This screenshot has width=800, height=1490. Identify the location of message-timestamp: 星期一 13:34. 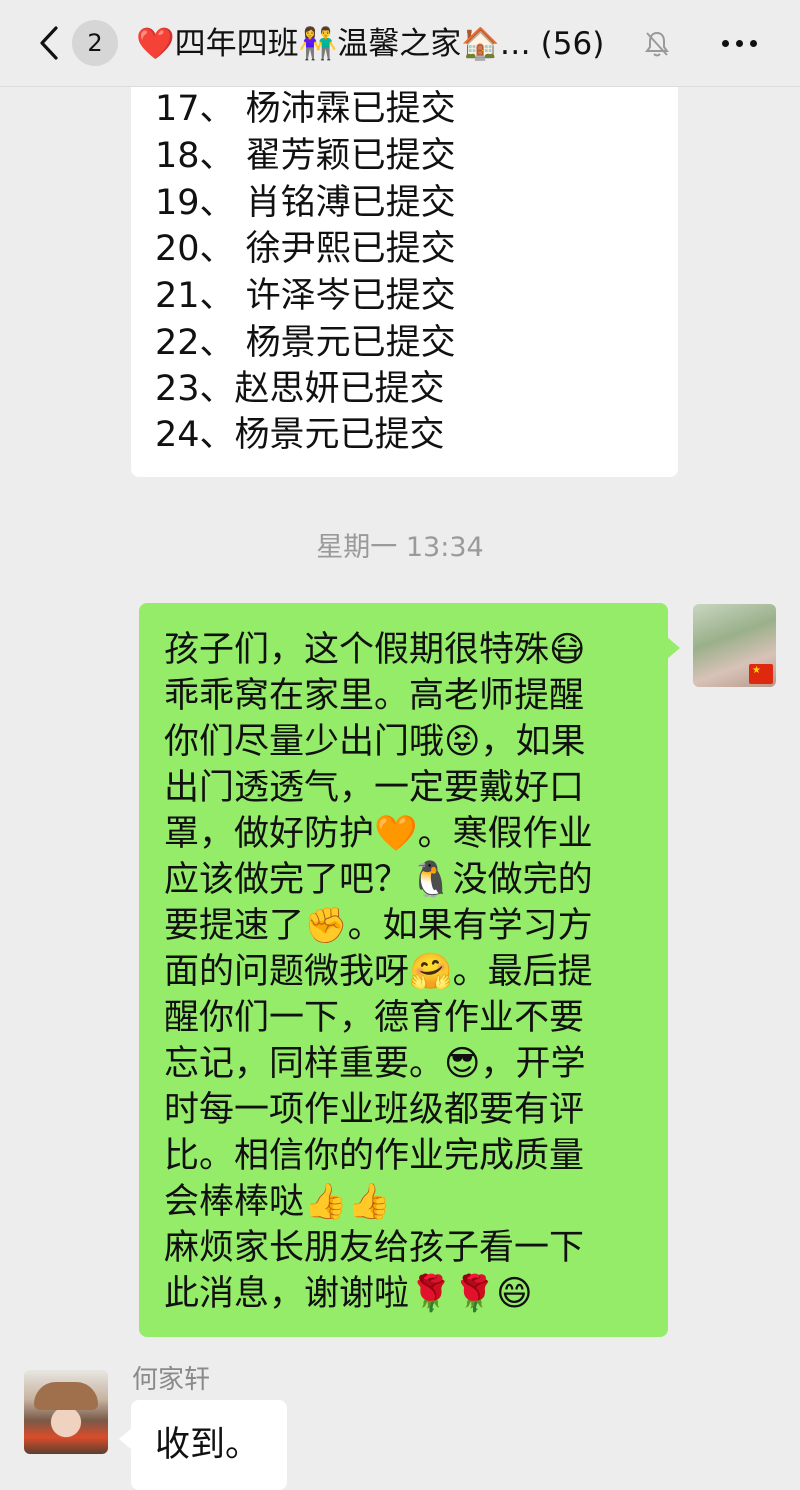
(400, 547).